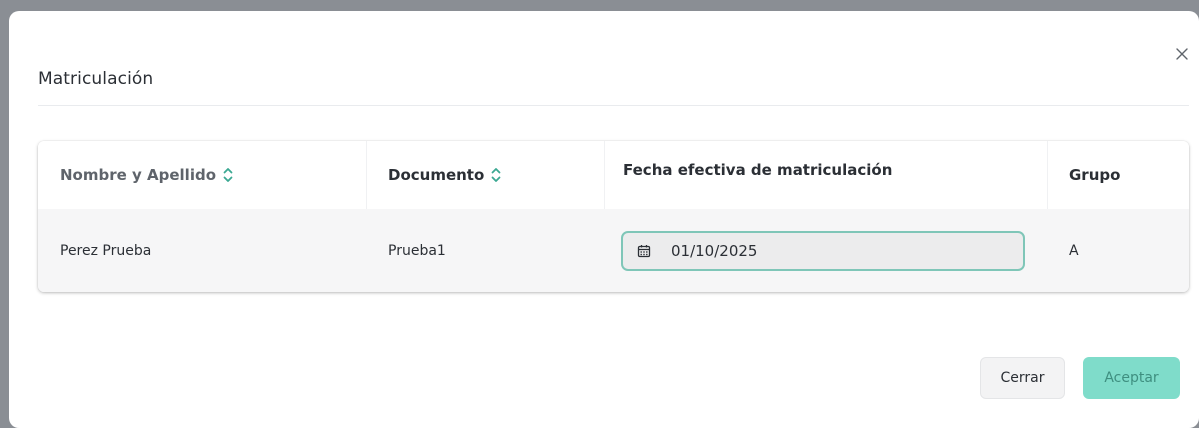 The image size is (1199, 428). I want to click on cell-name: Perez Prueba, so click(106, 250).